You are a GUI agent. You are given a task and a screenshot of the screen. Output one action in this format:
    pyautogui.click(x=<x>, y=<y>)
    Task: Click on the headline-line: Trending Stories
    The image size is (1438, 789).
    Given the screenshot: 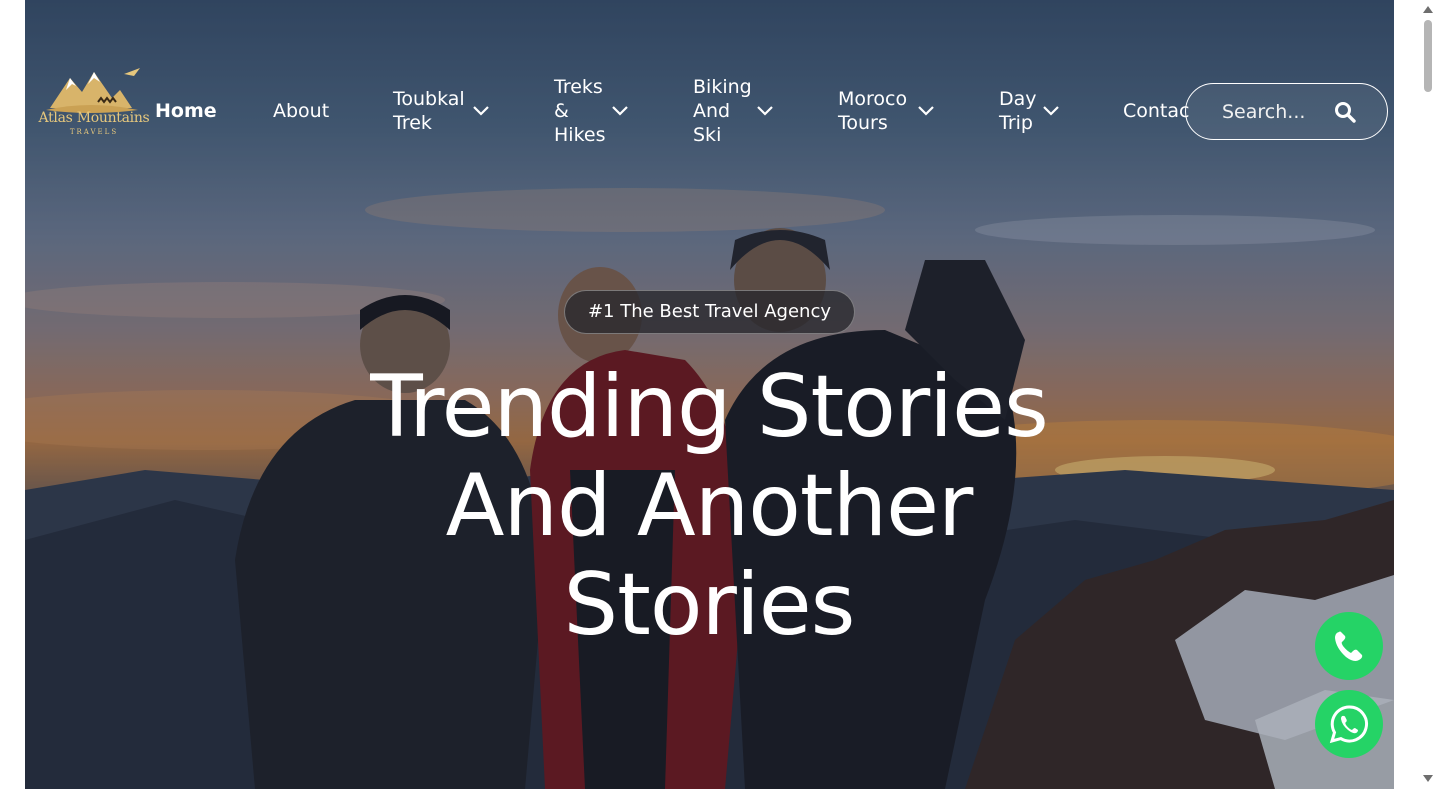 What is the action you would take?
    pyautogui.click(x=709, y=407)
    